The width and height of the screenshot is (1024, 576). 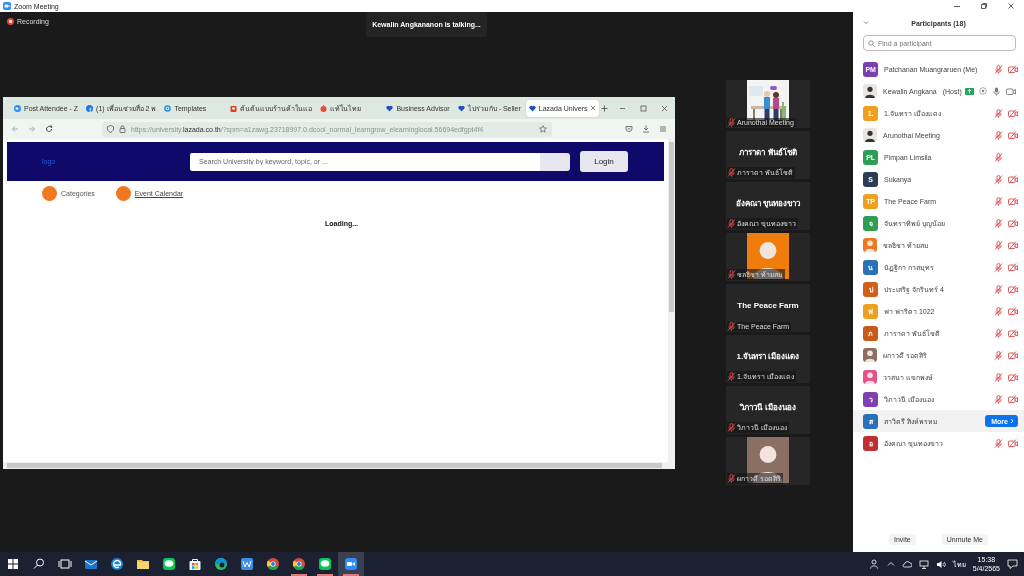 What do you see at coordinates (604, 161) in the screenshot?
I see `login-button: Login` at bounding box center [604, 161].